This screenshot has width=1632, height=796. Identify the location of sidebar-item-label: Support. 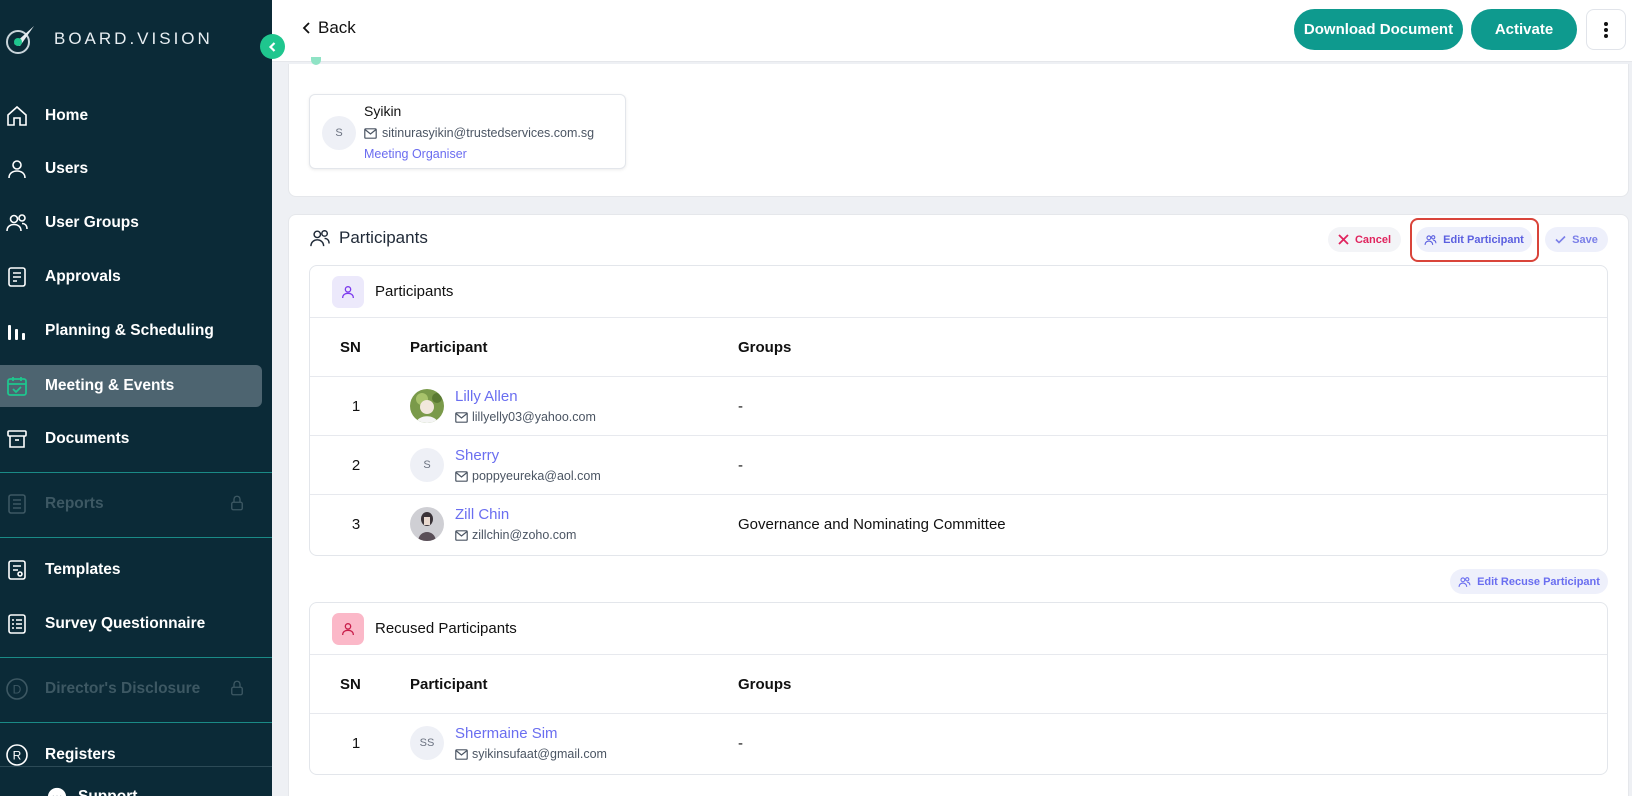
(107, 792).